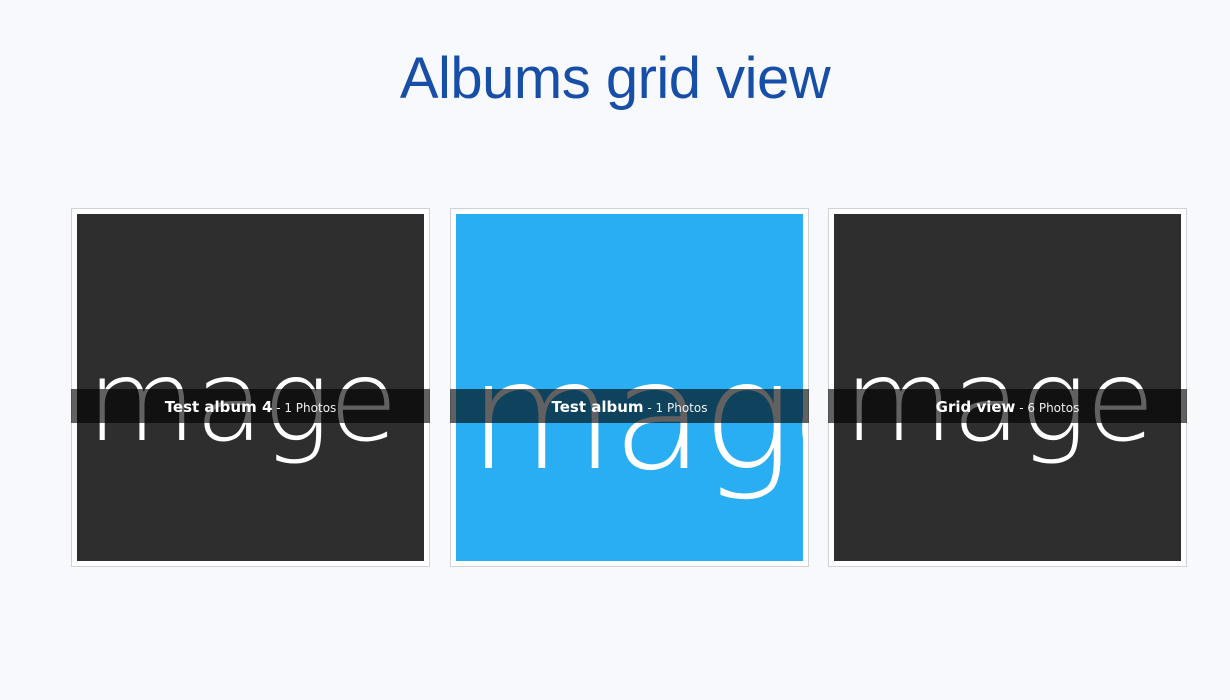 The height and width of the screenshot is (700, 1230). I want to click on album-photo-count: 6 Photos, so click(1053, 408).